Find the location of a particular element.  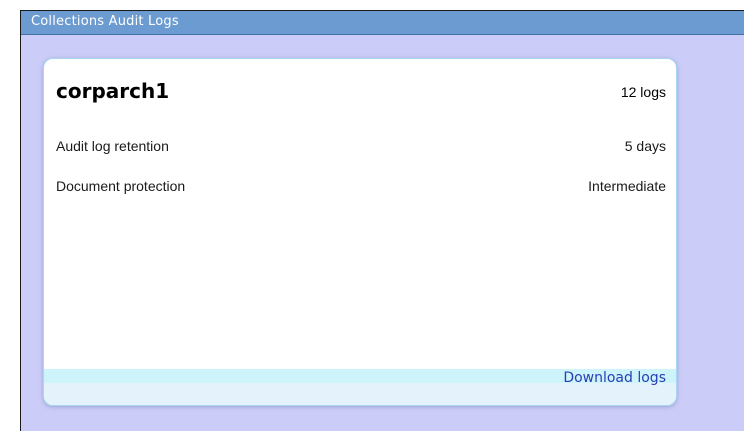

log-count: 12 logs is located at coordinates (643, 92).